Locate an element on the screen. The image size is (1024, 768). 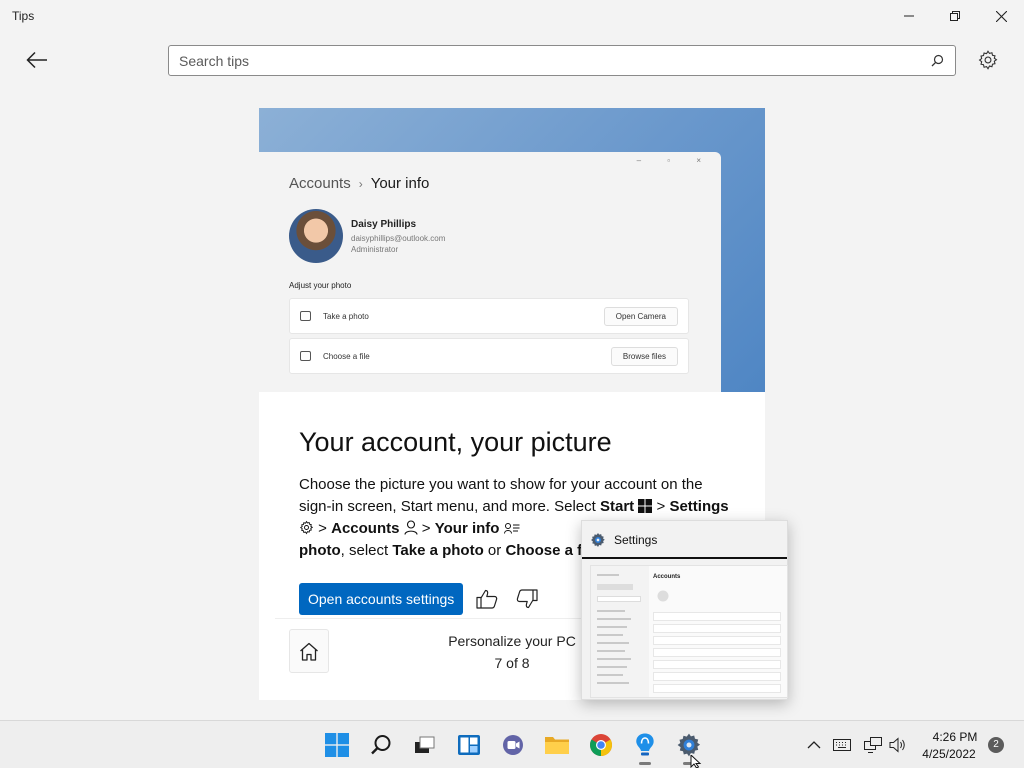
show-hidden-icons-button is located at coordinates (814, 745).